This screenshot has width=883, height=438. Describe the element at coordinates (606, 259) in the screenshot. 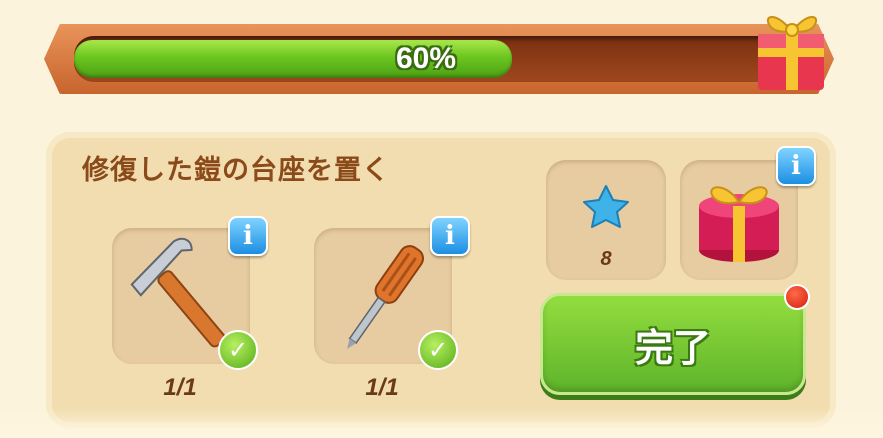

I see `reward-count-star: 8` at that location.